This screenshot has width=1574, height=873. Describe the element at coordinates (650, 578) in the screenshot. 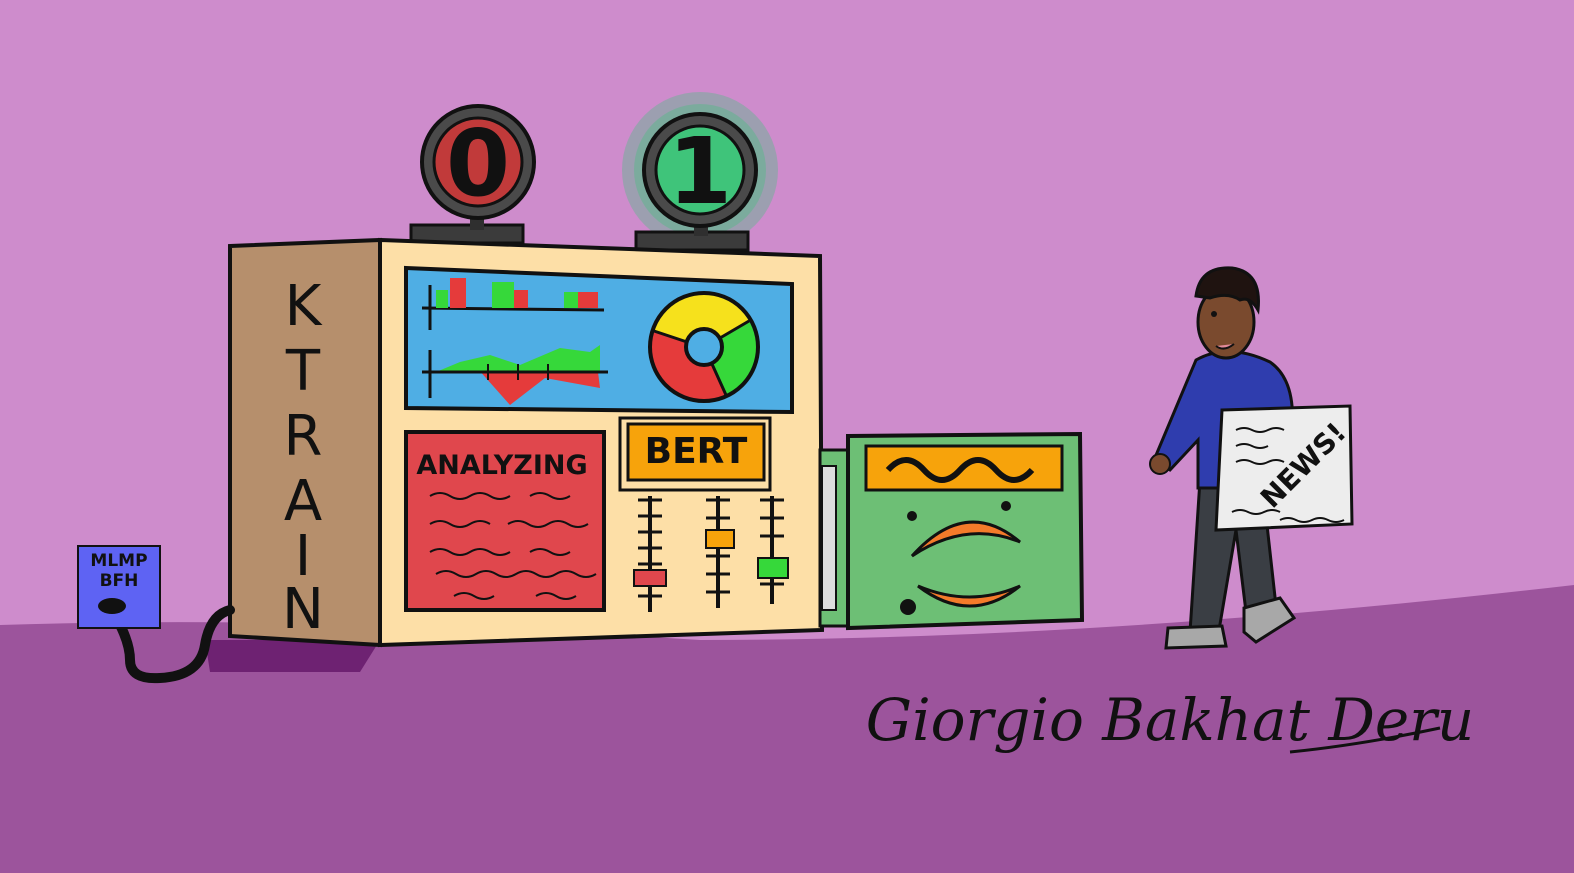

I see `slider-knob-red` at that location.